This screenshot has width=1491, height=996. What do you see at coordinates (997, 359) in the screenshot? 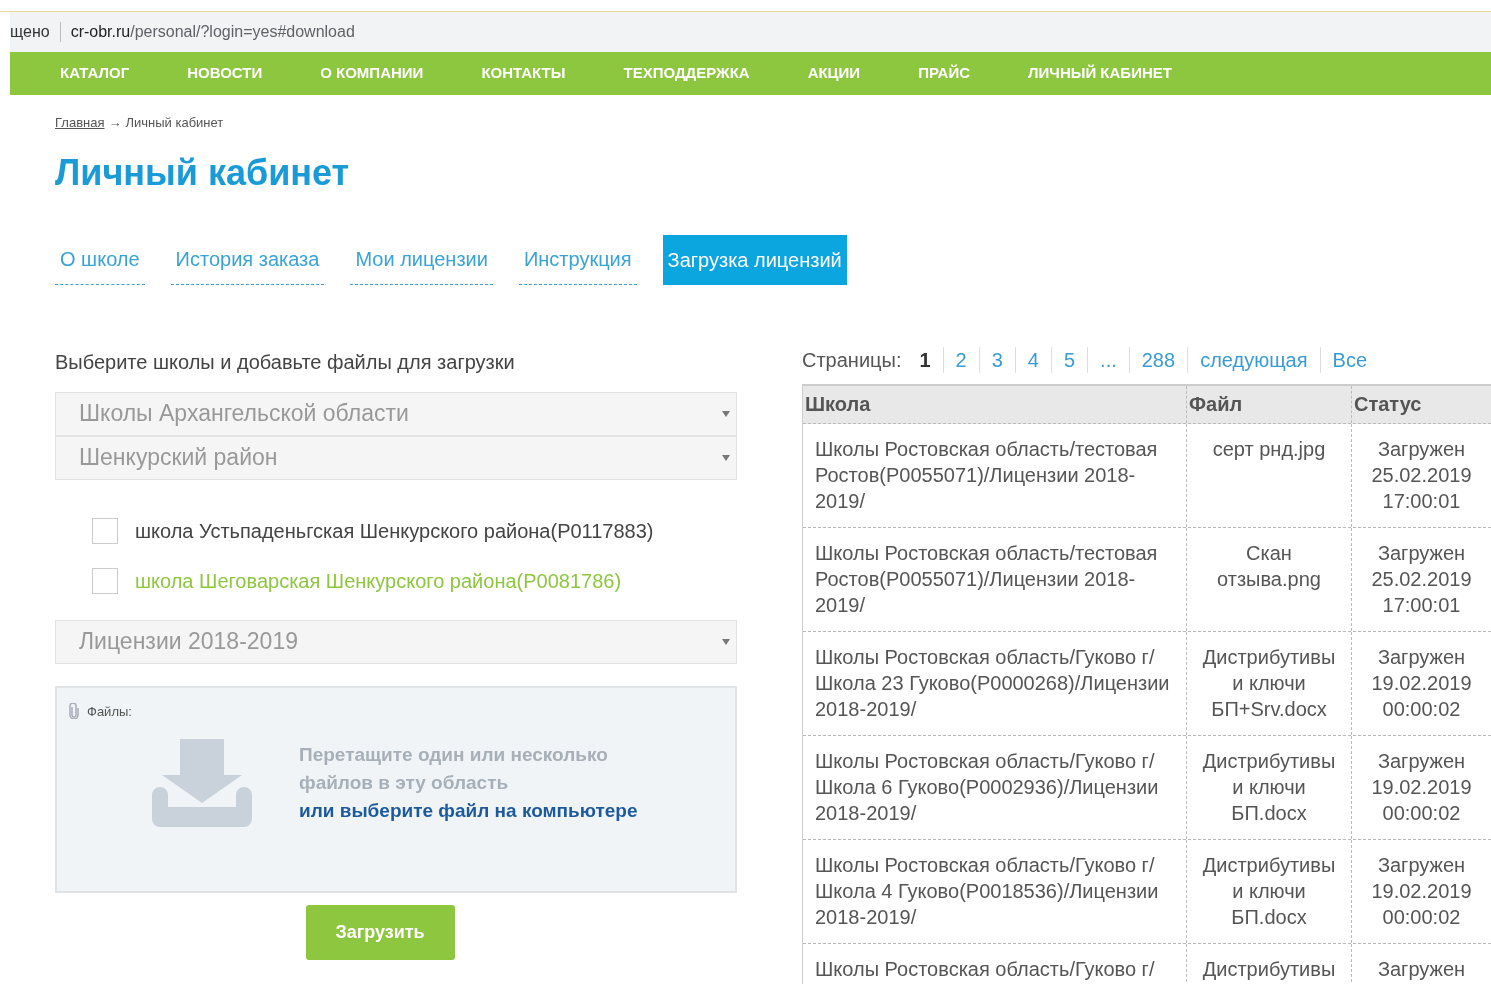
I see `page-link: 3` at bounding box center [997, 359].